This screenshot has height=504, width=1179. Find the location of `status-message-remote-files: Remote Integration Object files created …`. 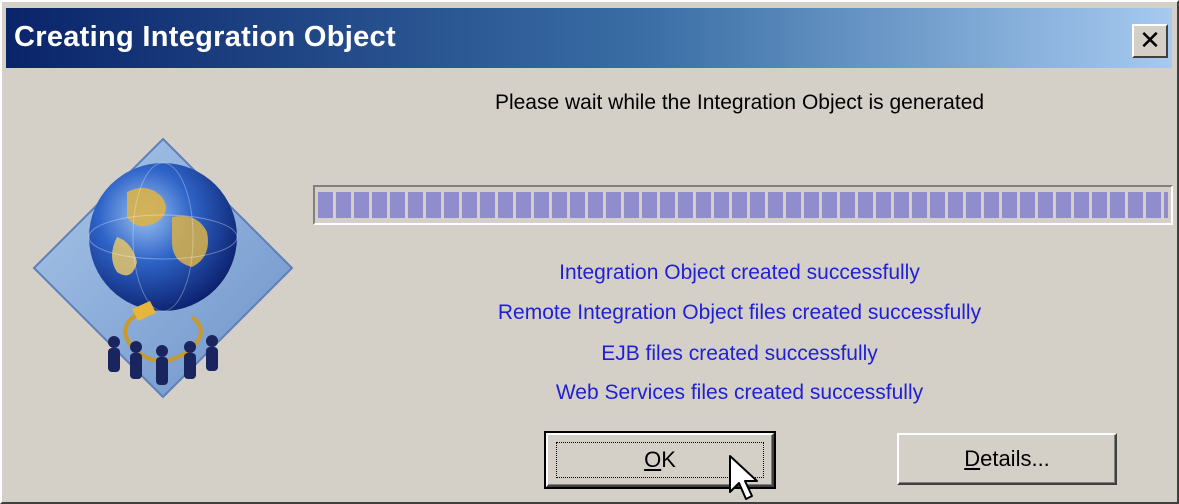

status-message-remote-files: Remote Integration Object files created … is located at coordinates (739, 312).